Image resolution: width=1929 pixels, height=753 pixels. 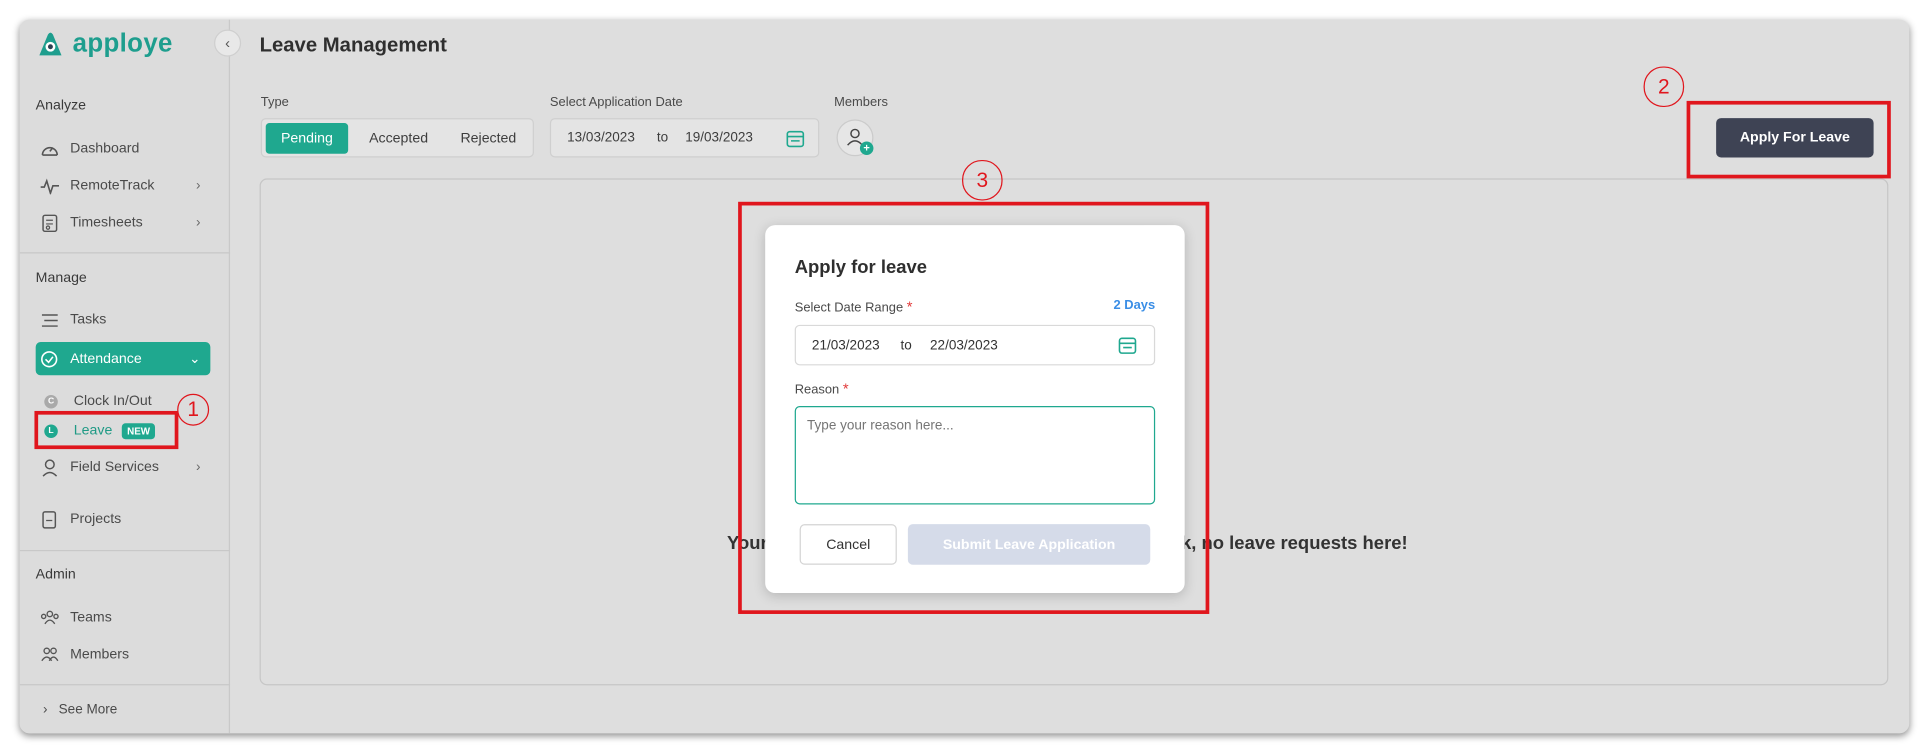 What do you see at coordinates (964, 346) in the screenshot?
I see `leave-date-to: 22/03/2023` at bounding box center [964, 346].